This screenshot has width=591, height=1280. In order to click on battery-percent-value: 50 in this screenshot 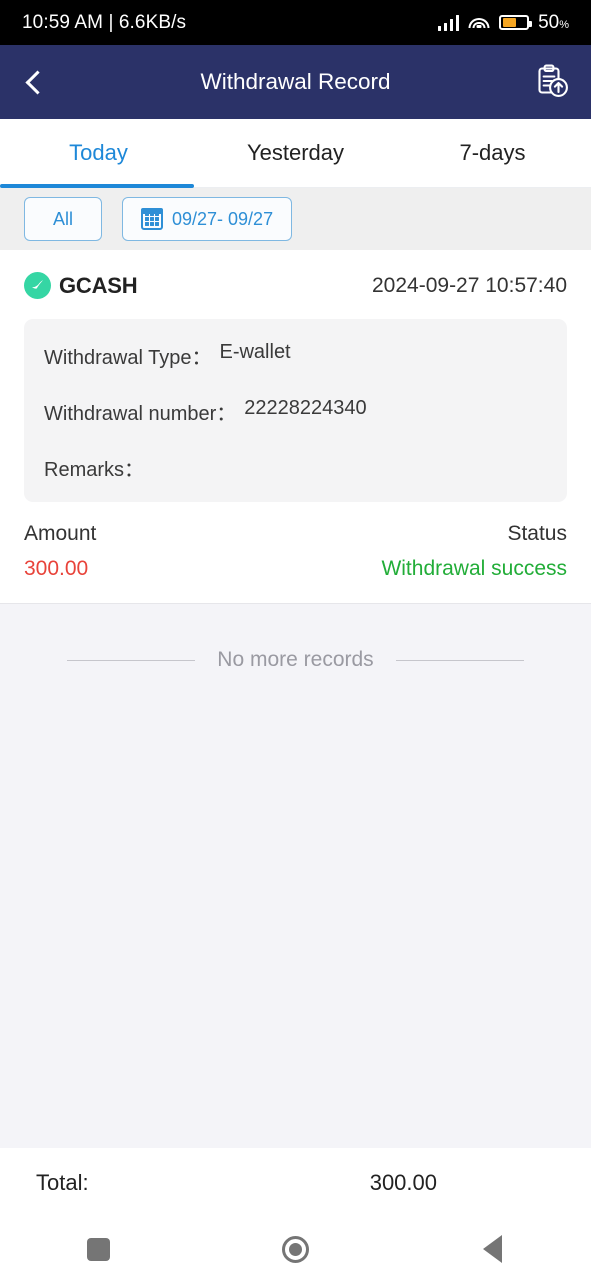, I will do `click(549, 22)`.